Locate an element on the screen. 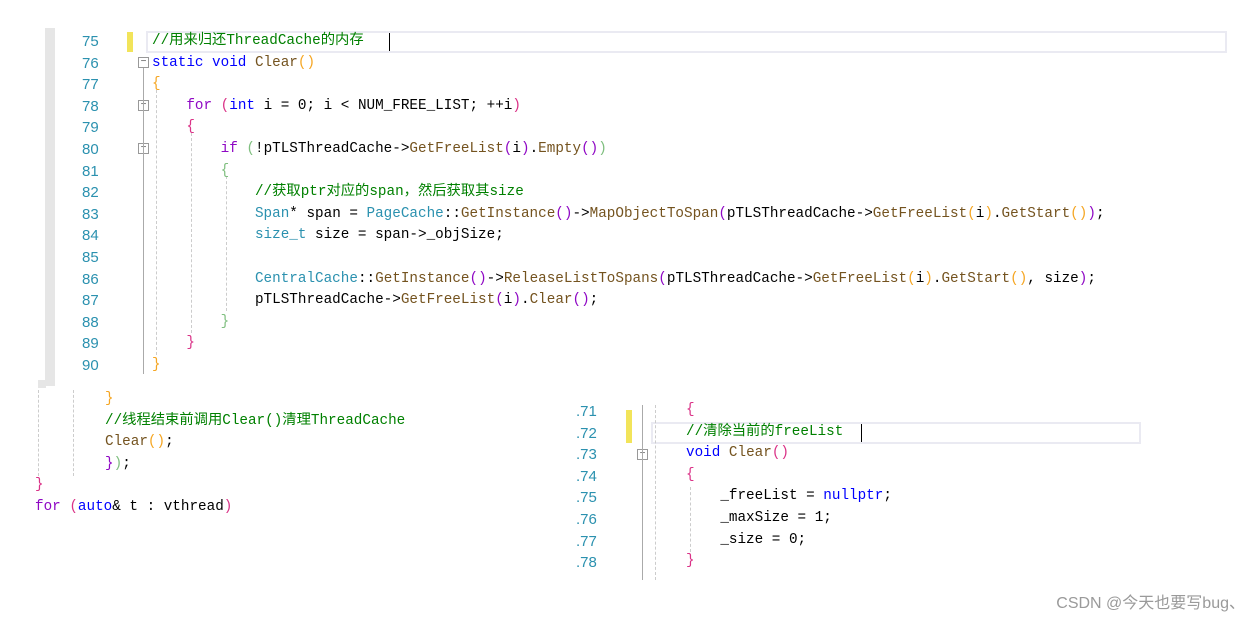  code-line: _freeList = nullptr; is located at coordinates (789, 497).